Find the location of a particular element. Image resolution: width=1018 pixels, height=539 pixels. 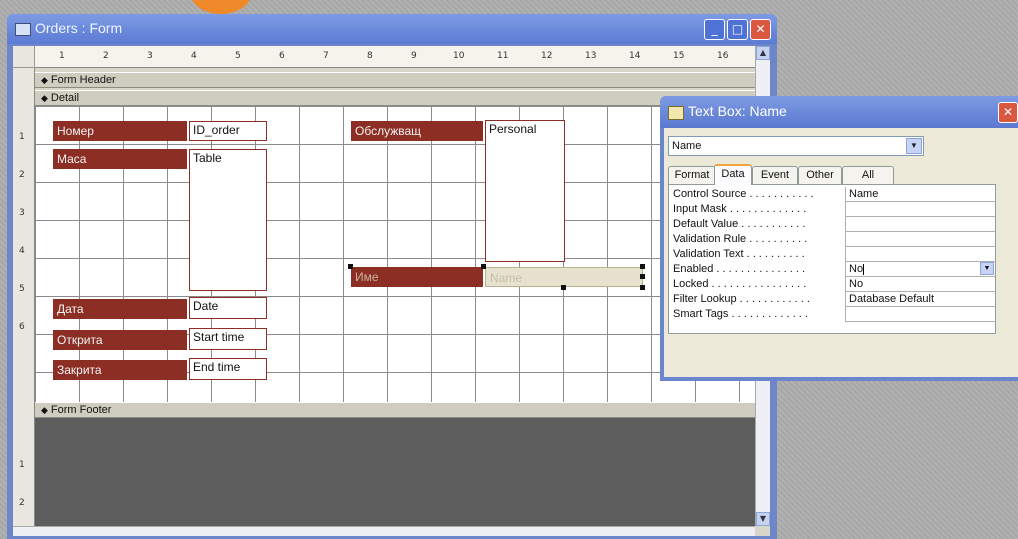

property-value: Database Default is located at coordinates (920, 299).